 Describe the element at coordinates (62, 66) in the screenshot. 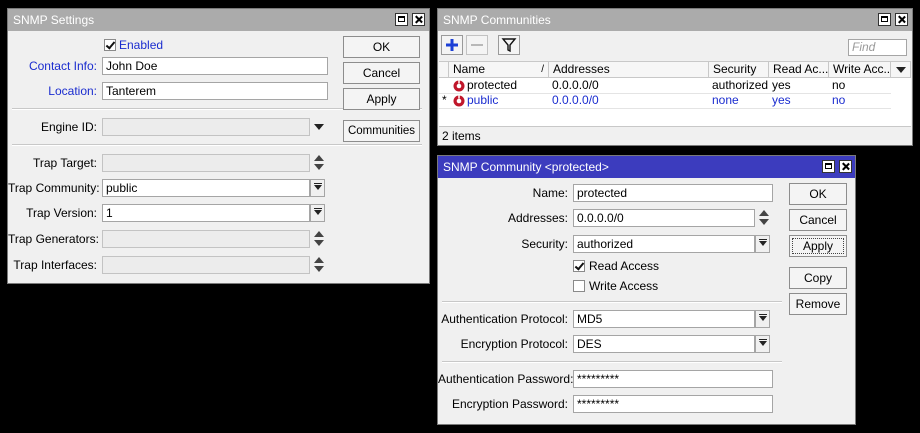

I see `contact-info-label: Contact Info:` at that location.